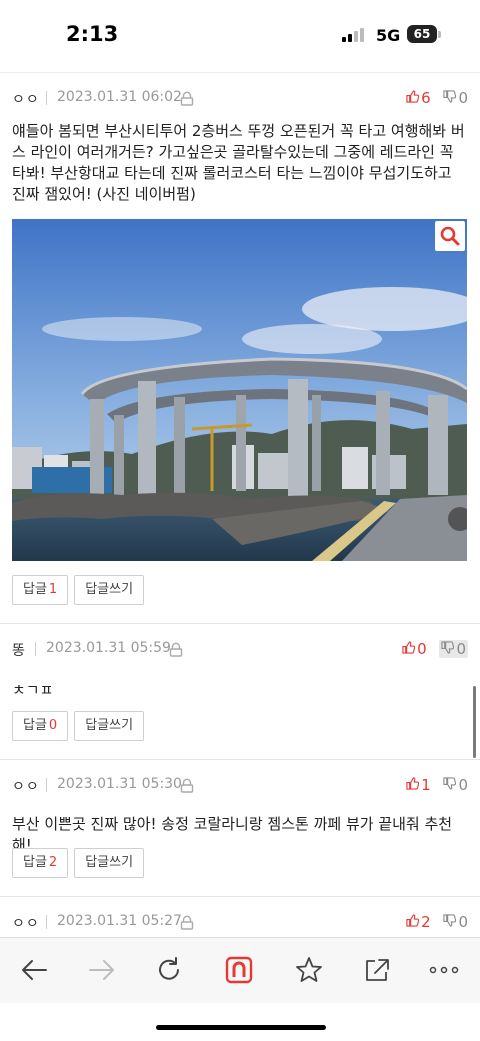 The image size is (480, 1041). I want to click on vote-group: 6 0, so click(433, 98).